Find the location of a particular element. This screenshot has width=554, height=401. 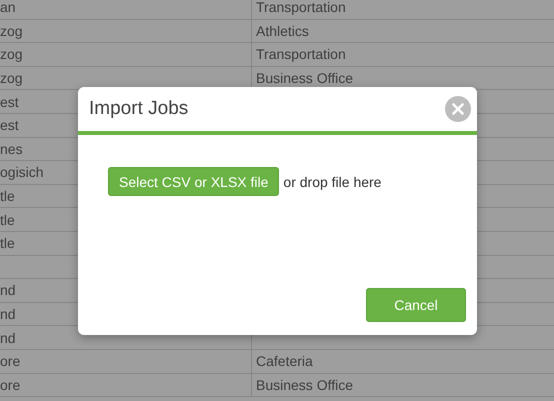

table-cell: Cafeteria is located at coordinates (284, 361).